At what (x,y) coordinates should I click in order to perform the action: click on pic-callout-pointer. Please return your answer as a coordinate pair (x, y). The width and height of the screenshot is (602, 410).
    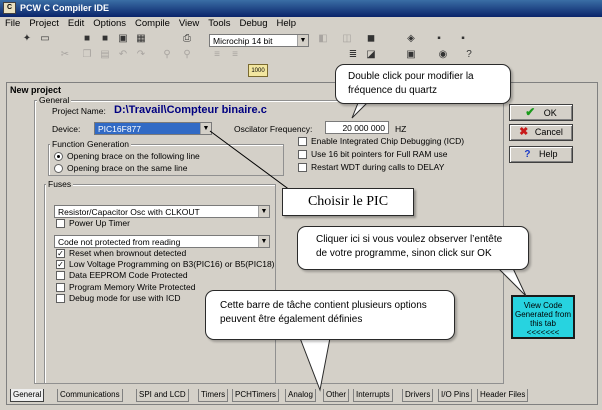
    Looking at the image, I should click on (254, 163).